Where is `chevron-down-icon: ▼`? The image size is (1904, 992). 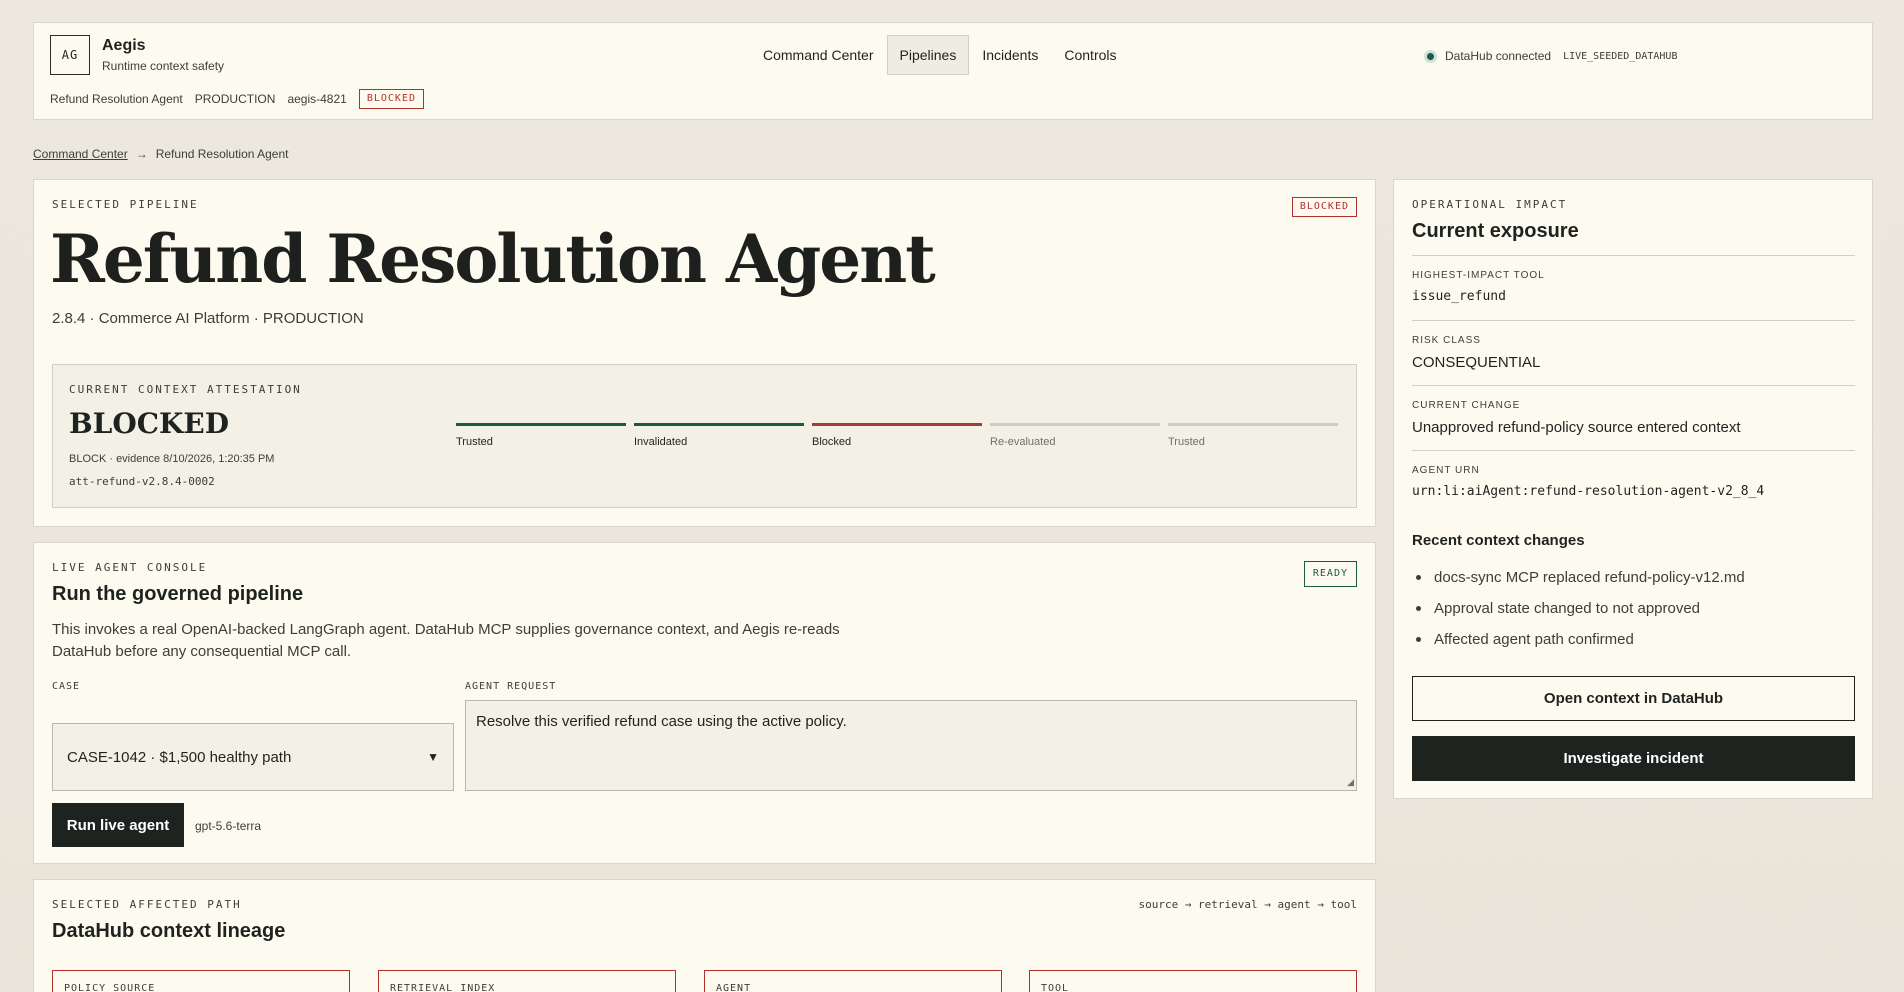
chevron-down-icon: ▼ is located at coordinates (433, 757).